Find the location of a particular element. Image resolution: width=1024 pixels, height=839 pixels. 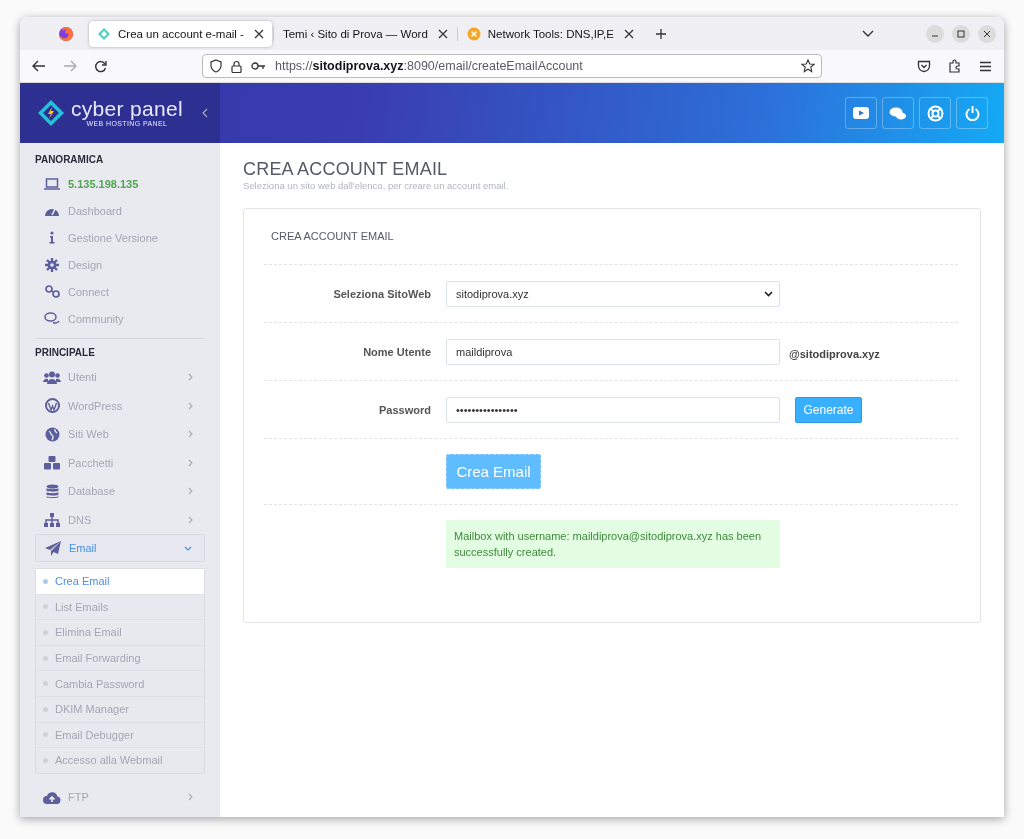

generate-button: Generate is located at coordinates (828, 409).